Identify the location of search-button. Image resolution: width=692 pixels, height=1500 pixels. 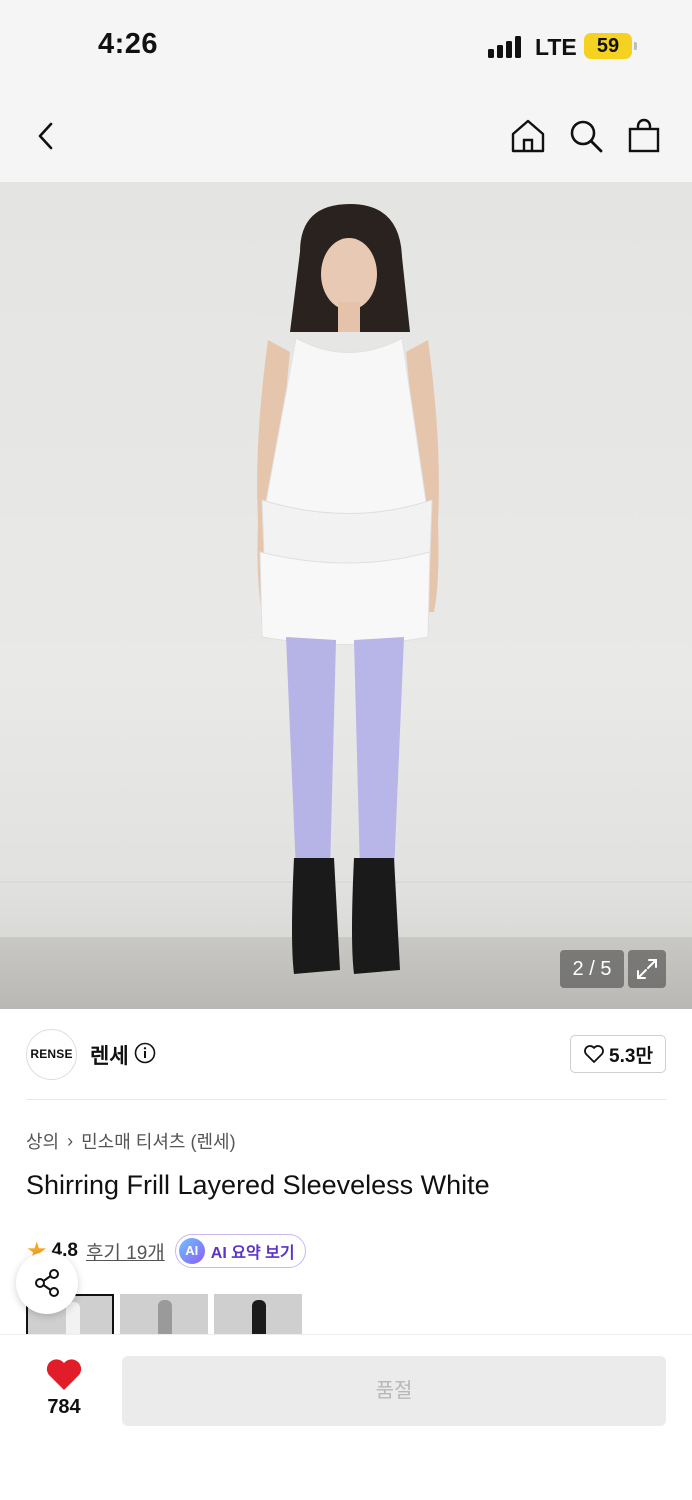
(586, 136).